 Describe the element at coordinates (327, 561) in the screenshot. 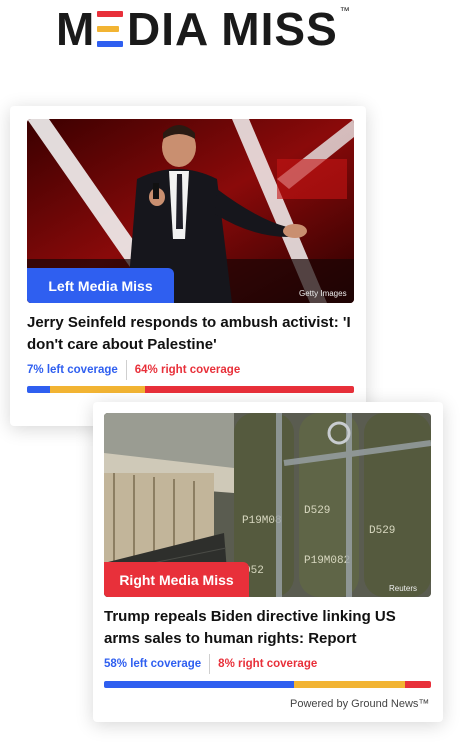

I see `svg-text: P19M082` at that location.